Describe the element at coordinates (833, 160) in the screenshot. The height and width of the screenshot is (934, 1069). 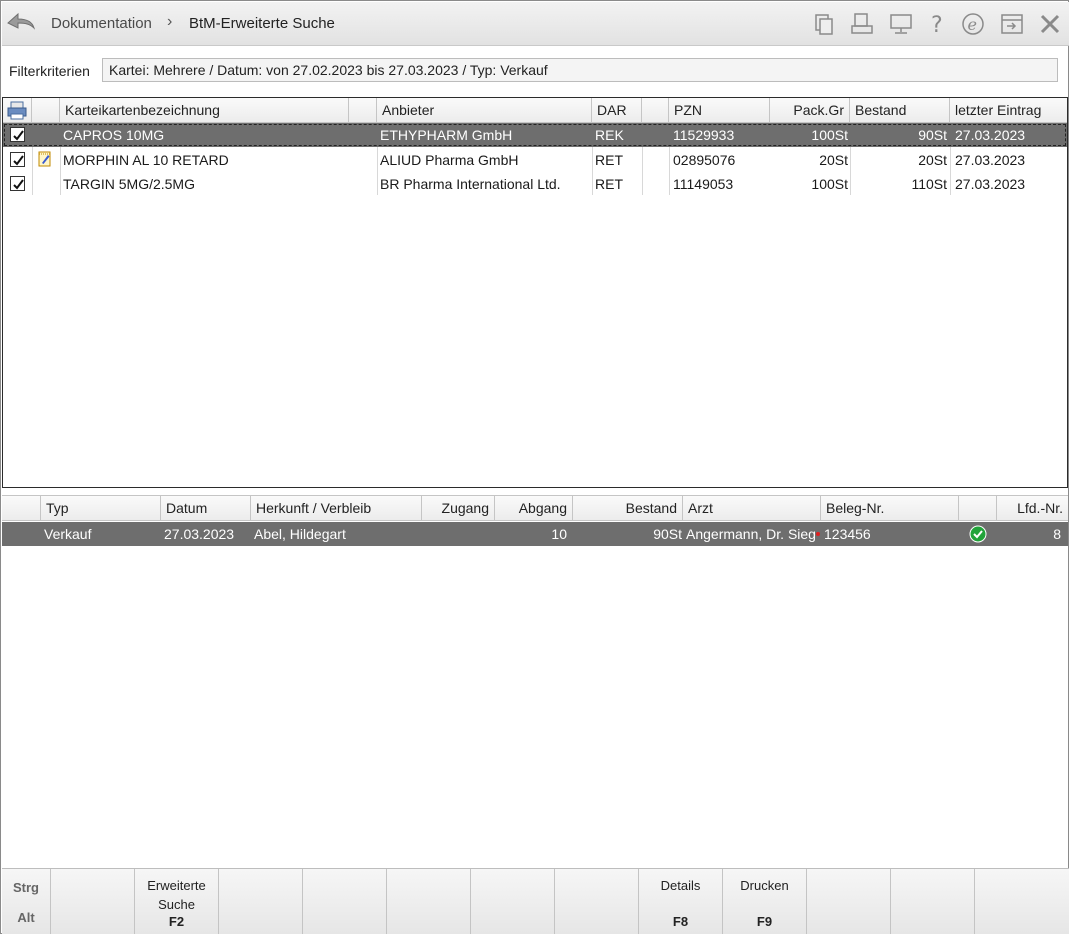
I see `cell-pack: 20St` at that location.